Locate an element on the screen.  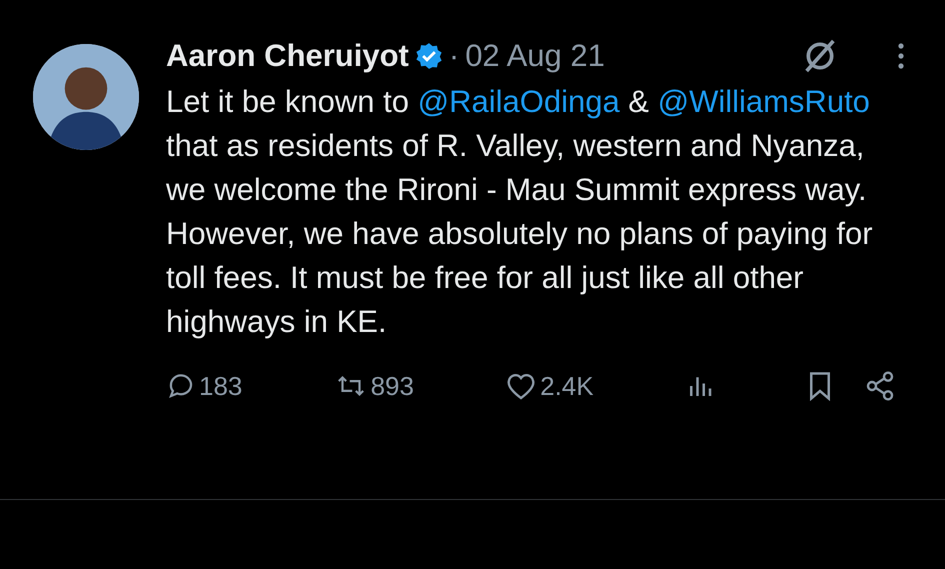
heart-icon is located at coordinates (521, 386).